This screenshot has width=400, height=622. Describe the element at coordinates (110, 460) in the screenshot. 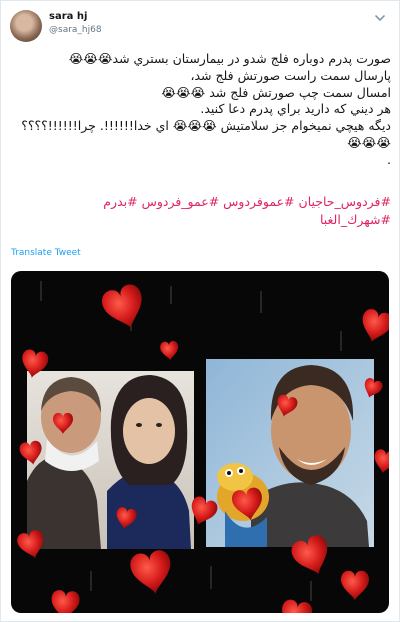

I see `left-photo` at that location.